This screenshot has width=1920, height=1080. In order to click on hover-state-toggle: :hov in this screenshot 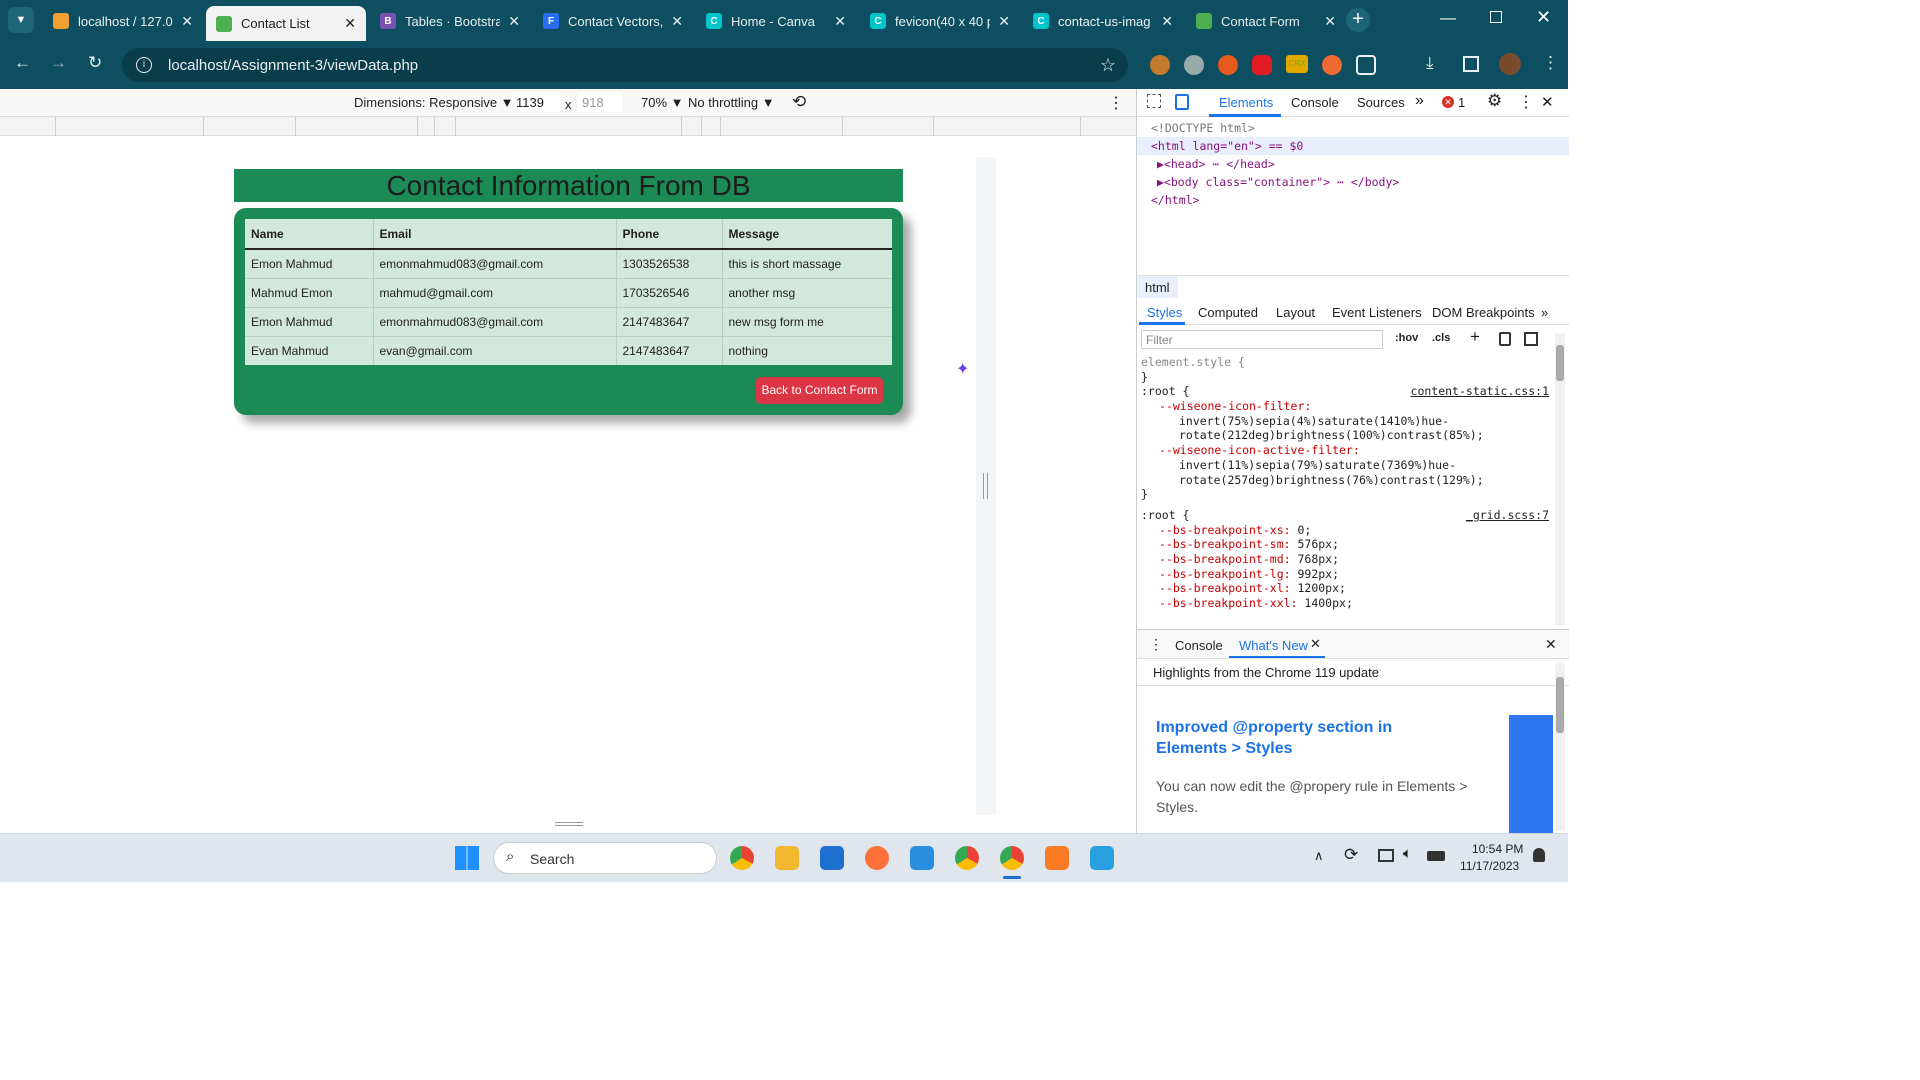, I will do `click(1406, 338)`.